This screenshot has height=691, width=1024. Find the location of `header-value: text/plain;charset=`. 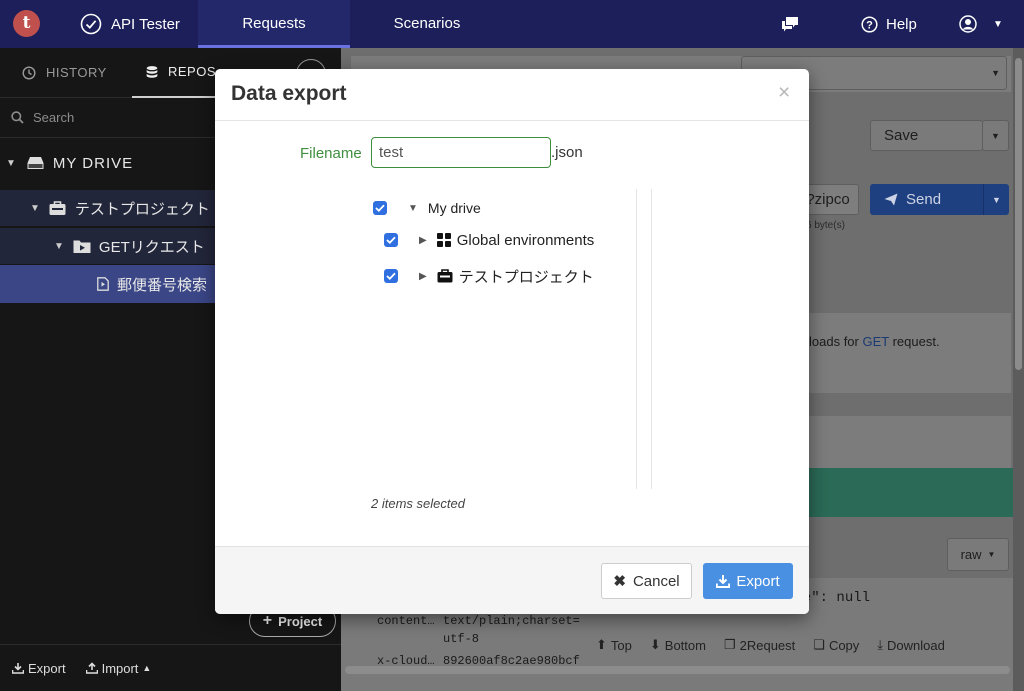

header-value: text/plain;charset= is located at coordinates (511, 621).